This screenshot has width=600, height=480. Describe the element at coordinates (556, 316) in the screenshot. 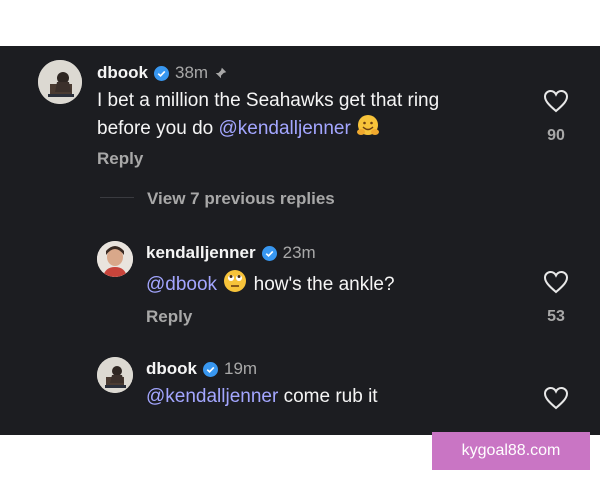

I see `like-count: 53` at that location.